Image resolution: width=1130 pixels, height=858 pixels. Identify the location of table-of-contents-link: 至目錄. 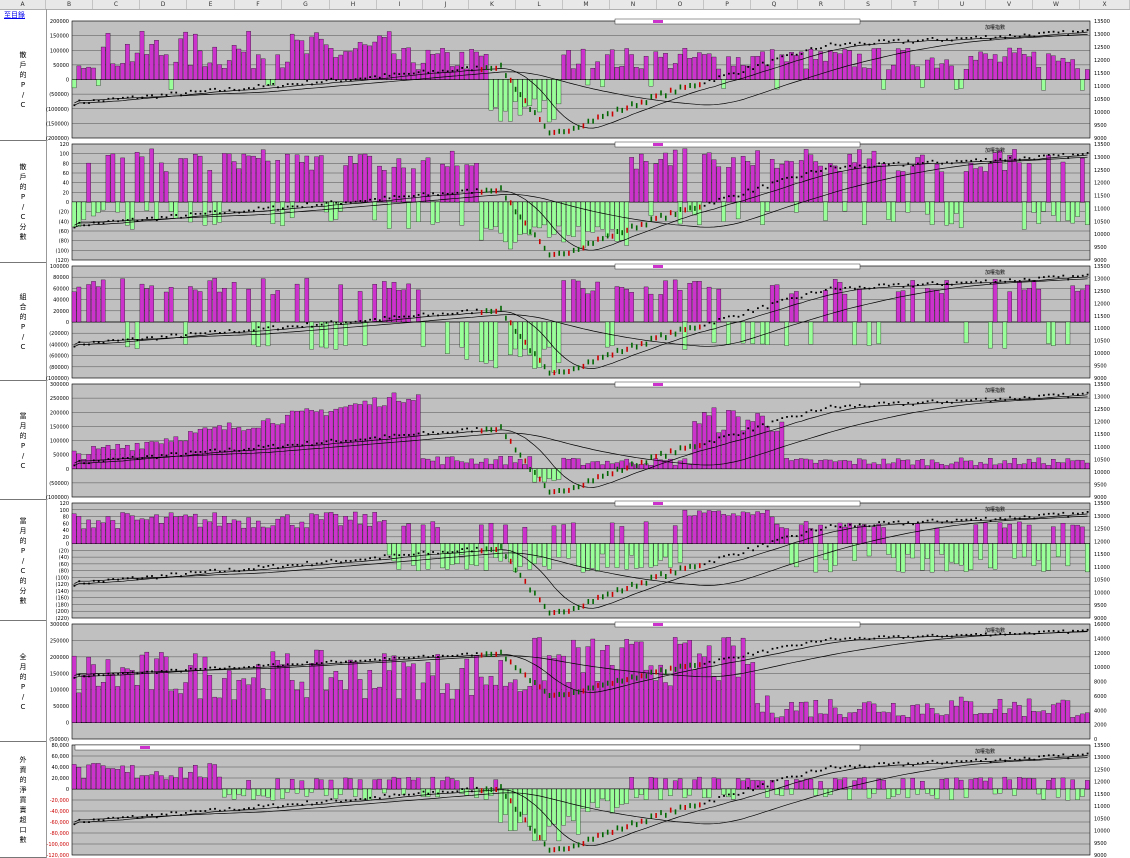
(14, 15).